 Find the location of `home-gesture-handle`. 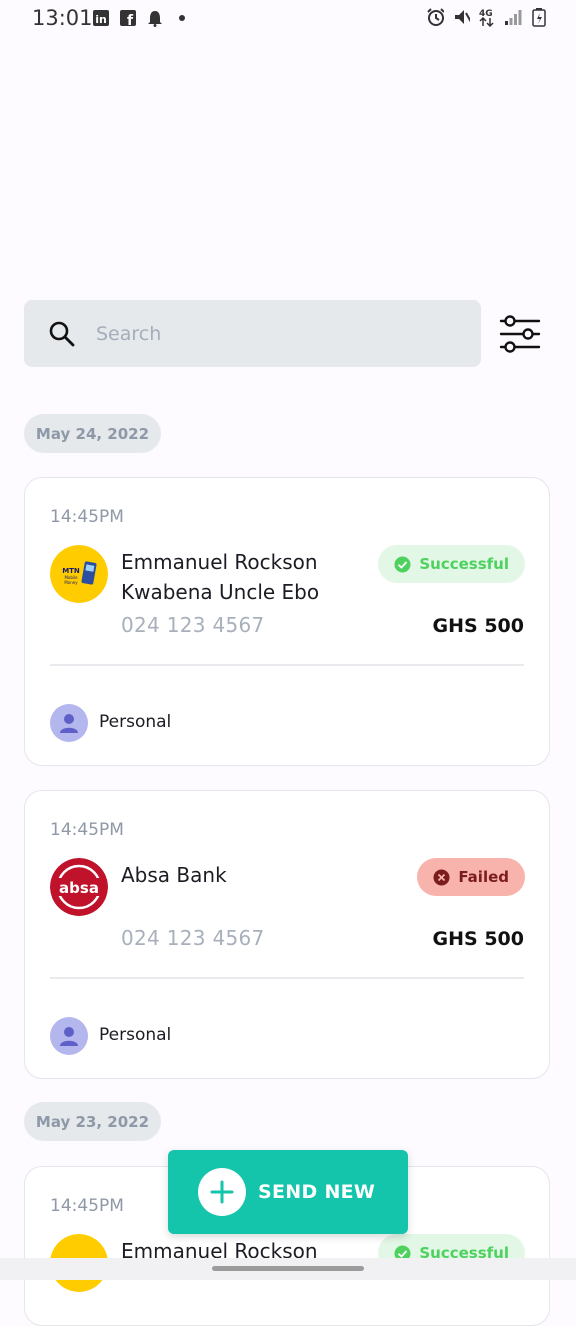

home-gesture-handle is located at coordinates (288, 1268).